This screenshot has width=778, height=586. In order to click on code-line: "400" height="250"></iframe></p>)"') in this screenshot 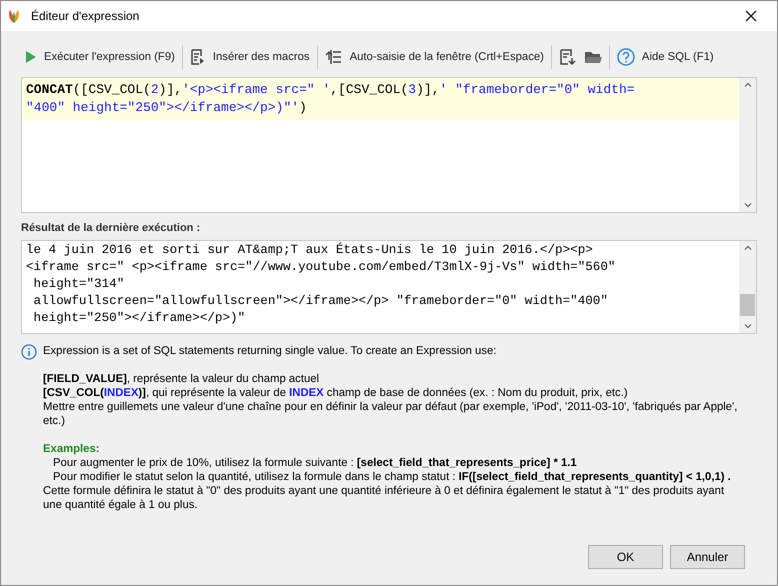, I will do `click(167, 108)`.